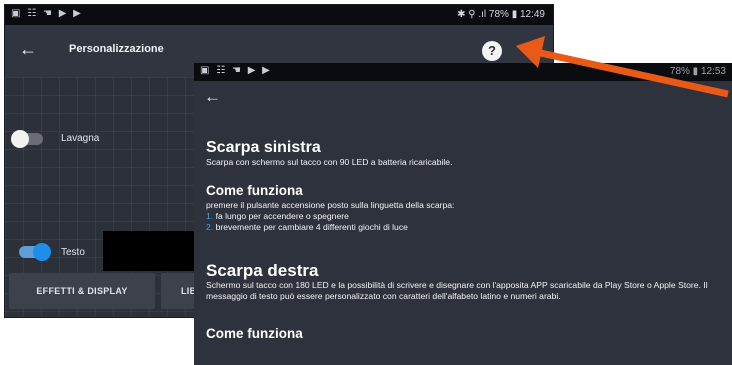  I want to click on tab-effetti-display: EFFETTI & DISPLAY, so click(82, 291).